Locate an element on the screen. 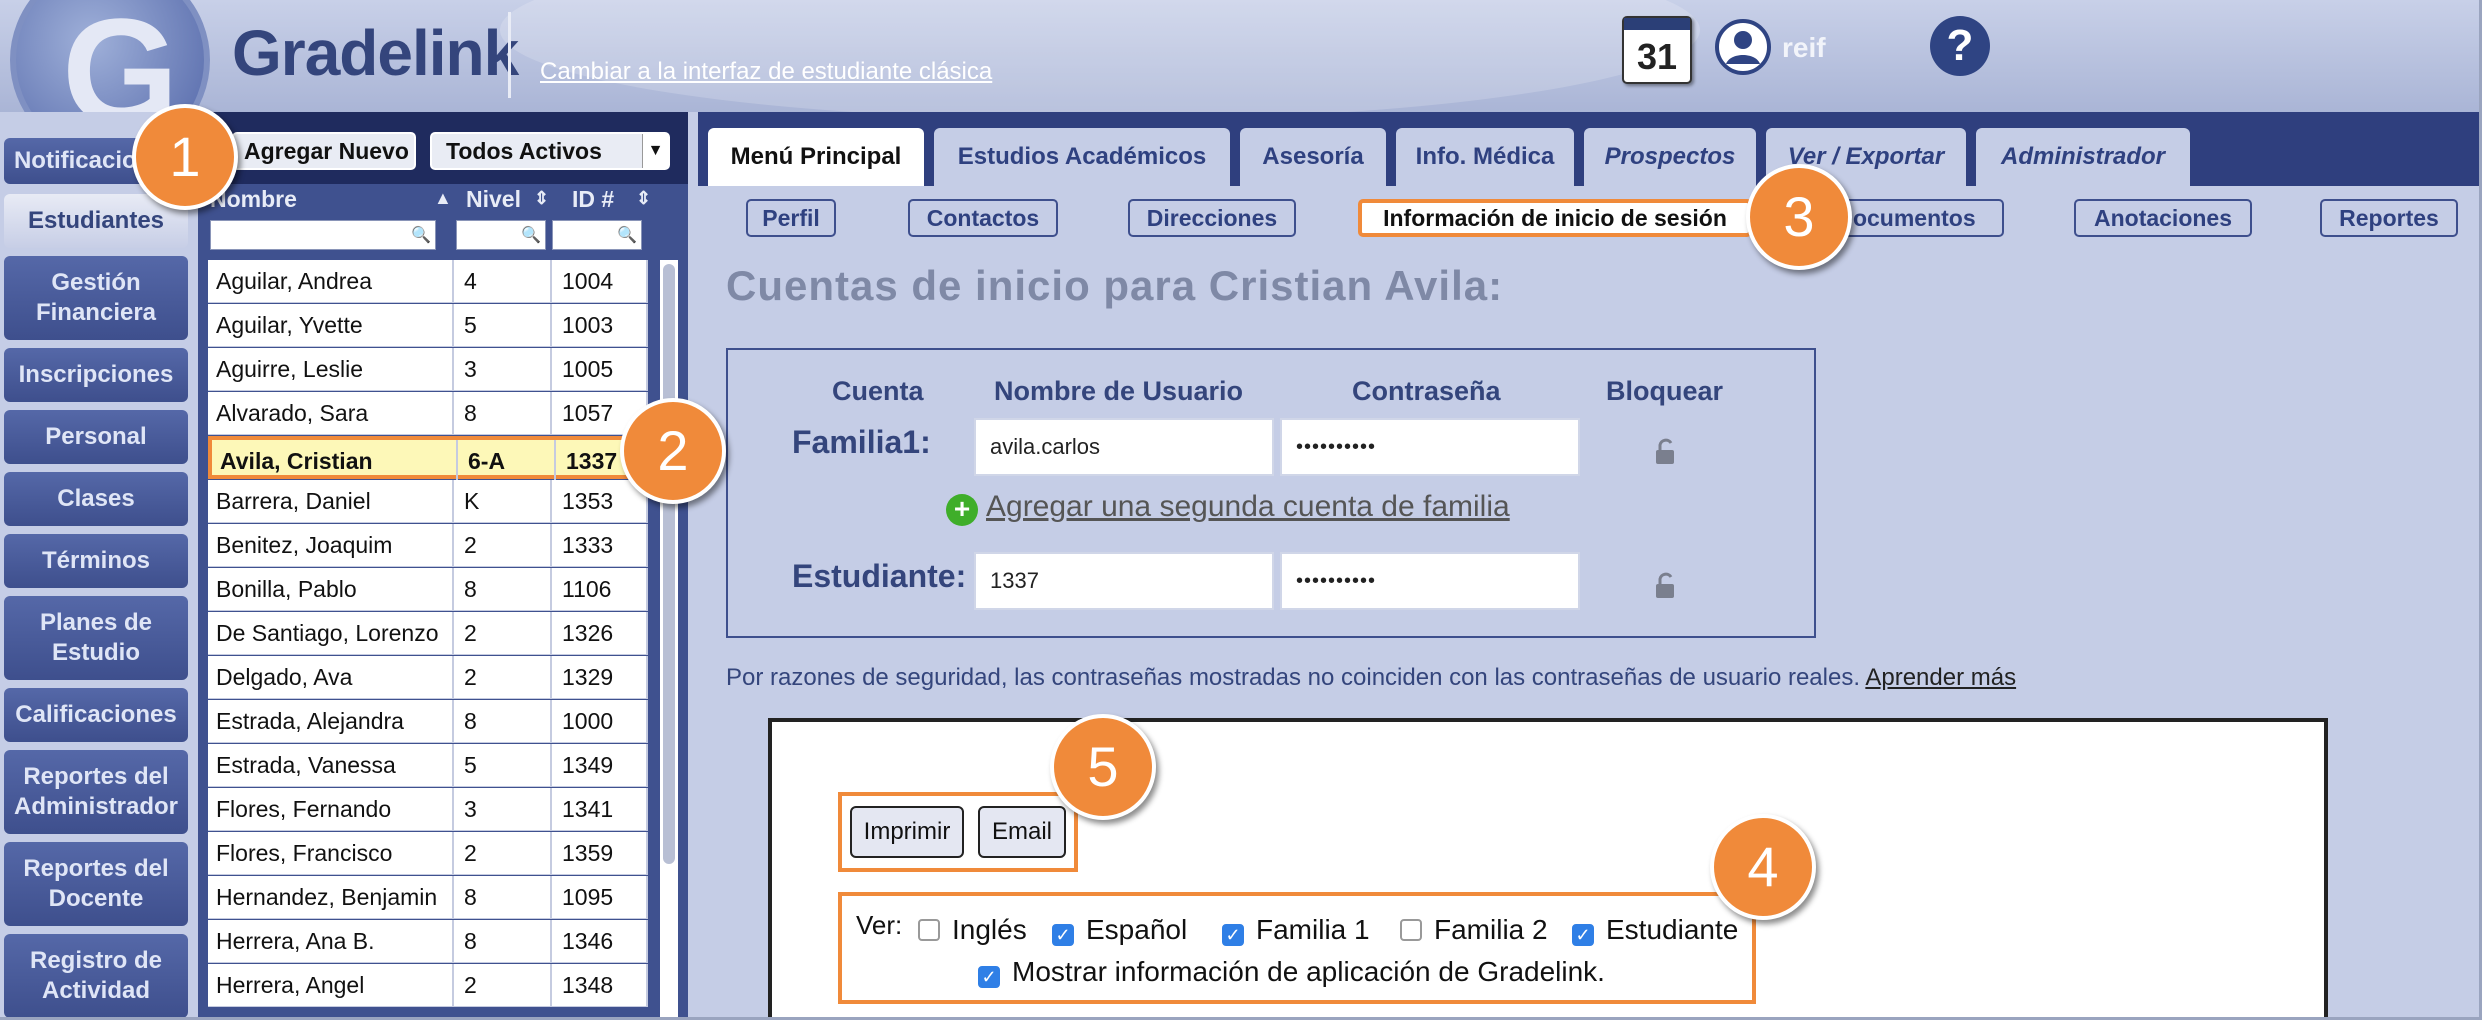  table-row: Benitez, Joaquim 2 1333 is located at coordinates (428, 545).